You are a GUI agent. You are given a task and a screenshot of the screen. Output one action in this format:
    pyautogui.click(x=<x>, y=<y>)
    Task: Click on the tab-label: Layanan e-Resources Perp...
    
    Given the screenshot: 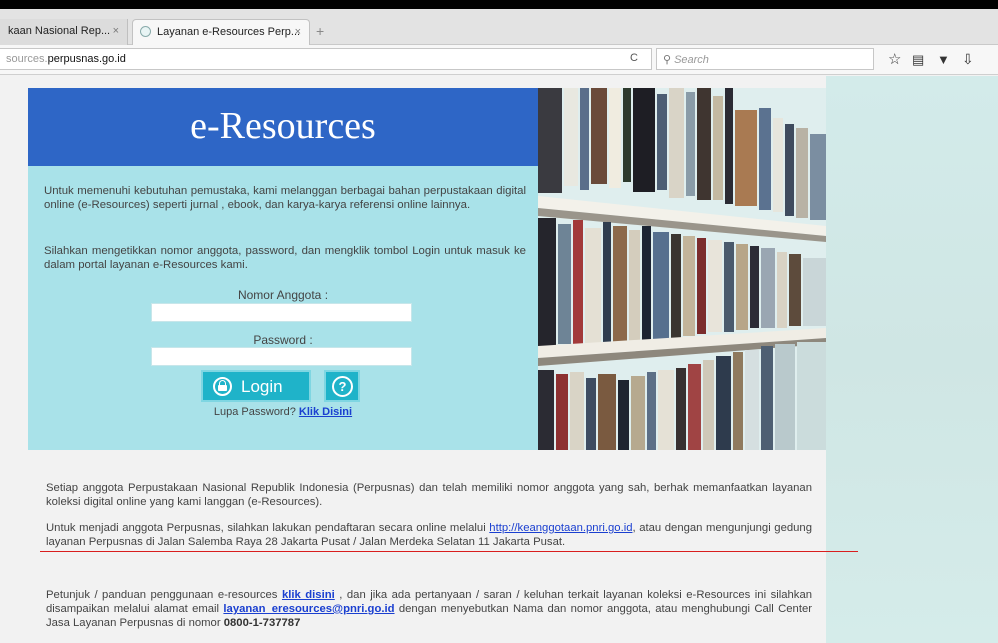 What is the action you would take?
    pyautogui.click(x=229, y=32)
    